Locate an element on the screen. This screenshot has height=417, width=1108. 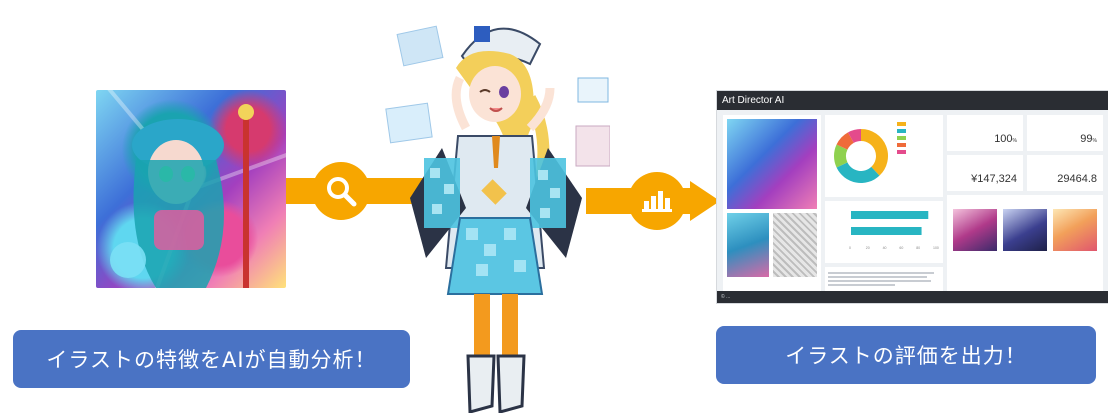
bar-chart-icon is located at coordinates (657, 201).